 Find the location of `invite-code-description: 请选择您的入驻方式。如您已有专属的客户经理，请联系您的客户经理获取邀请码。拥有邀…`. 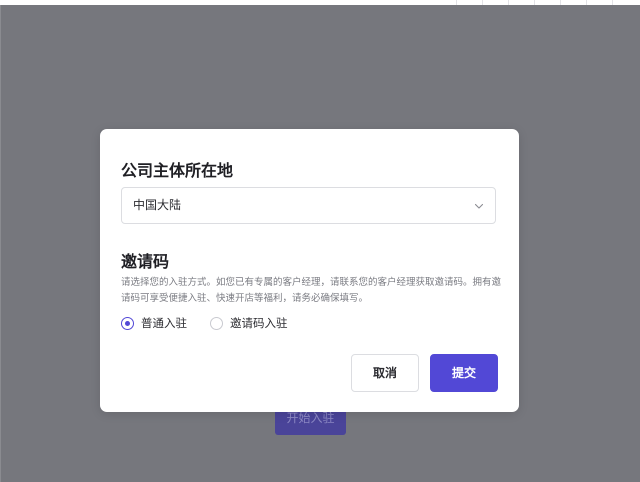

invite-code-description: 请选择您的入驻方式。如您已有专属的客户经理，请联系您的客户经理获取邀请码。拥有邀… is located at coordinates (311, 290).